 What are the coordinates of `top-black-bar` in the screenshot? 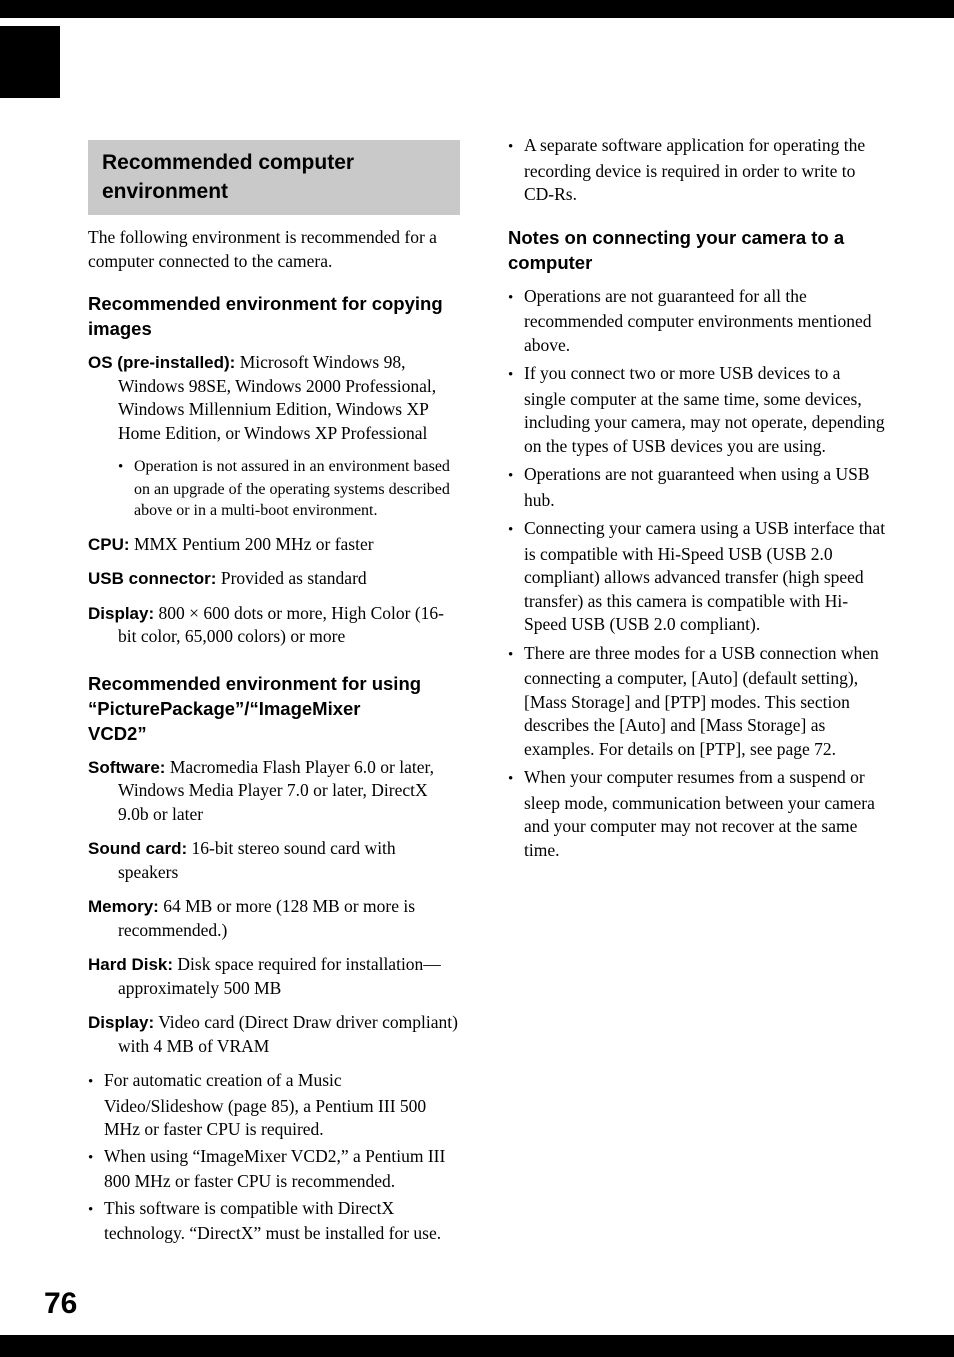 It's located at (477, 9).